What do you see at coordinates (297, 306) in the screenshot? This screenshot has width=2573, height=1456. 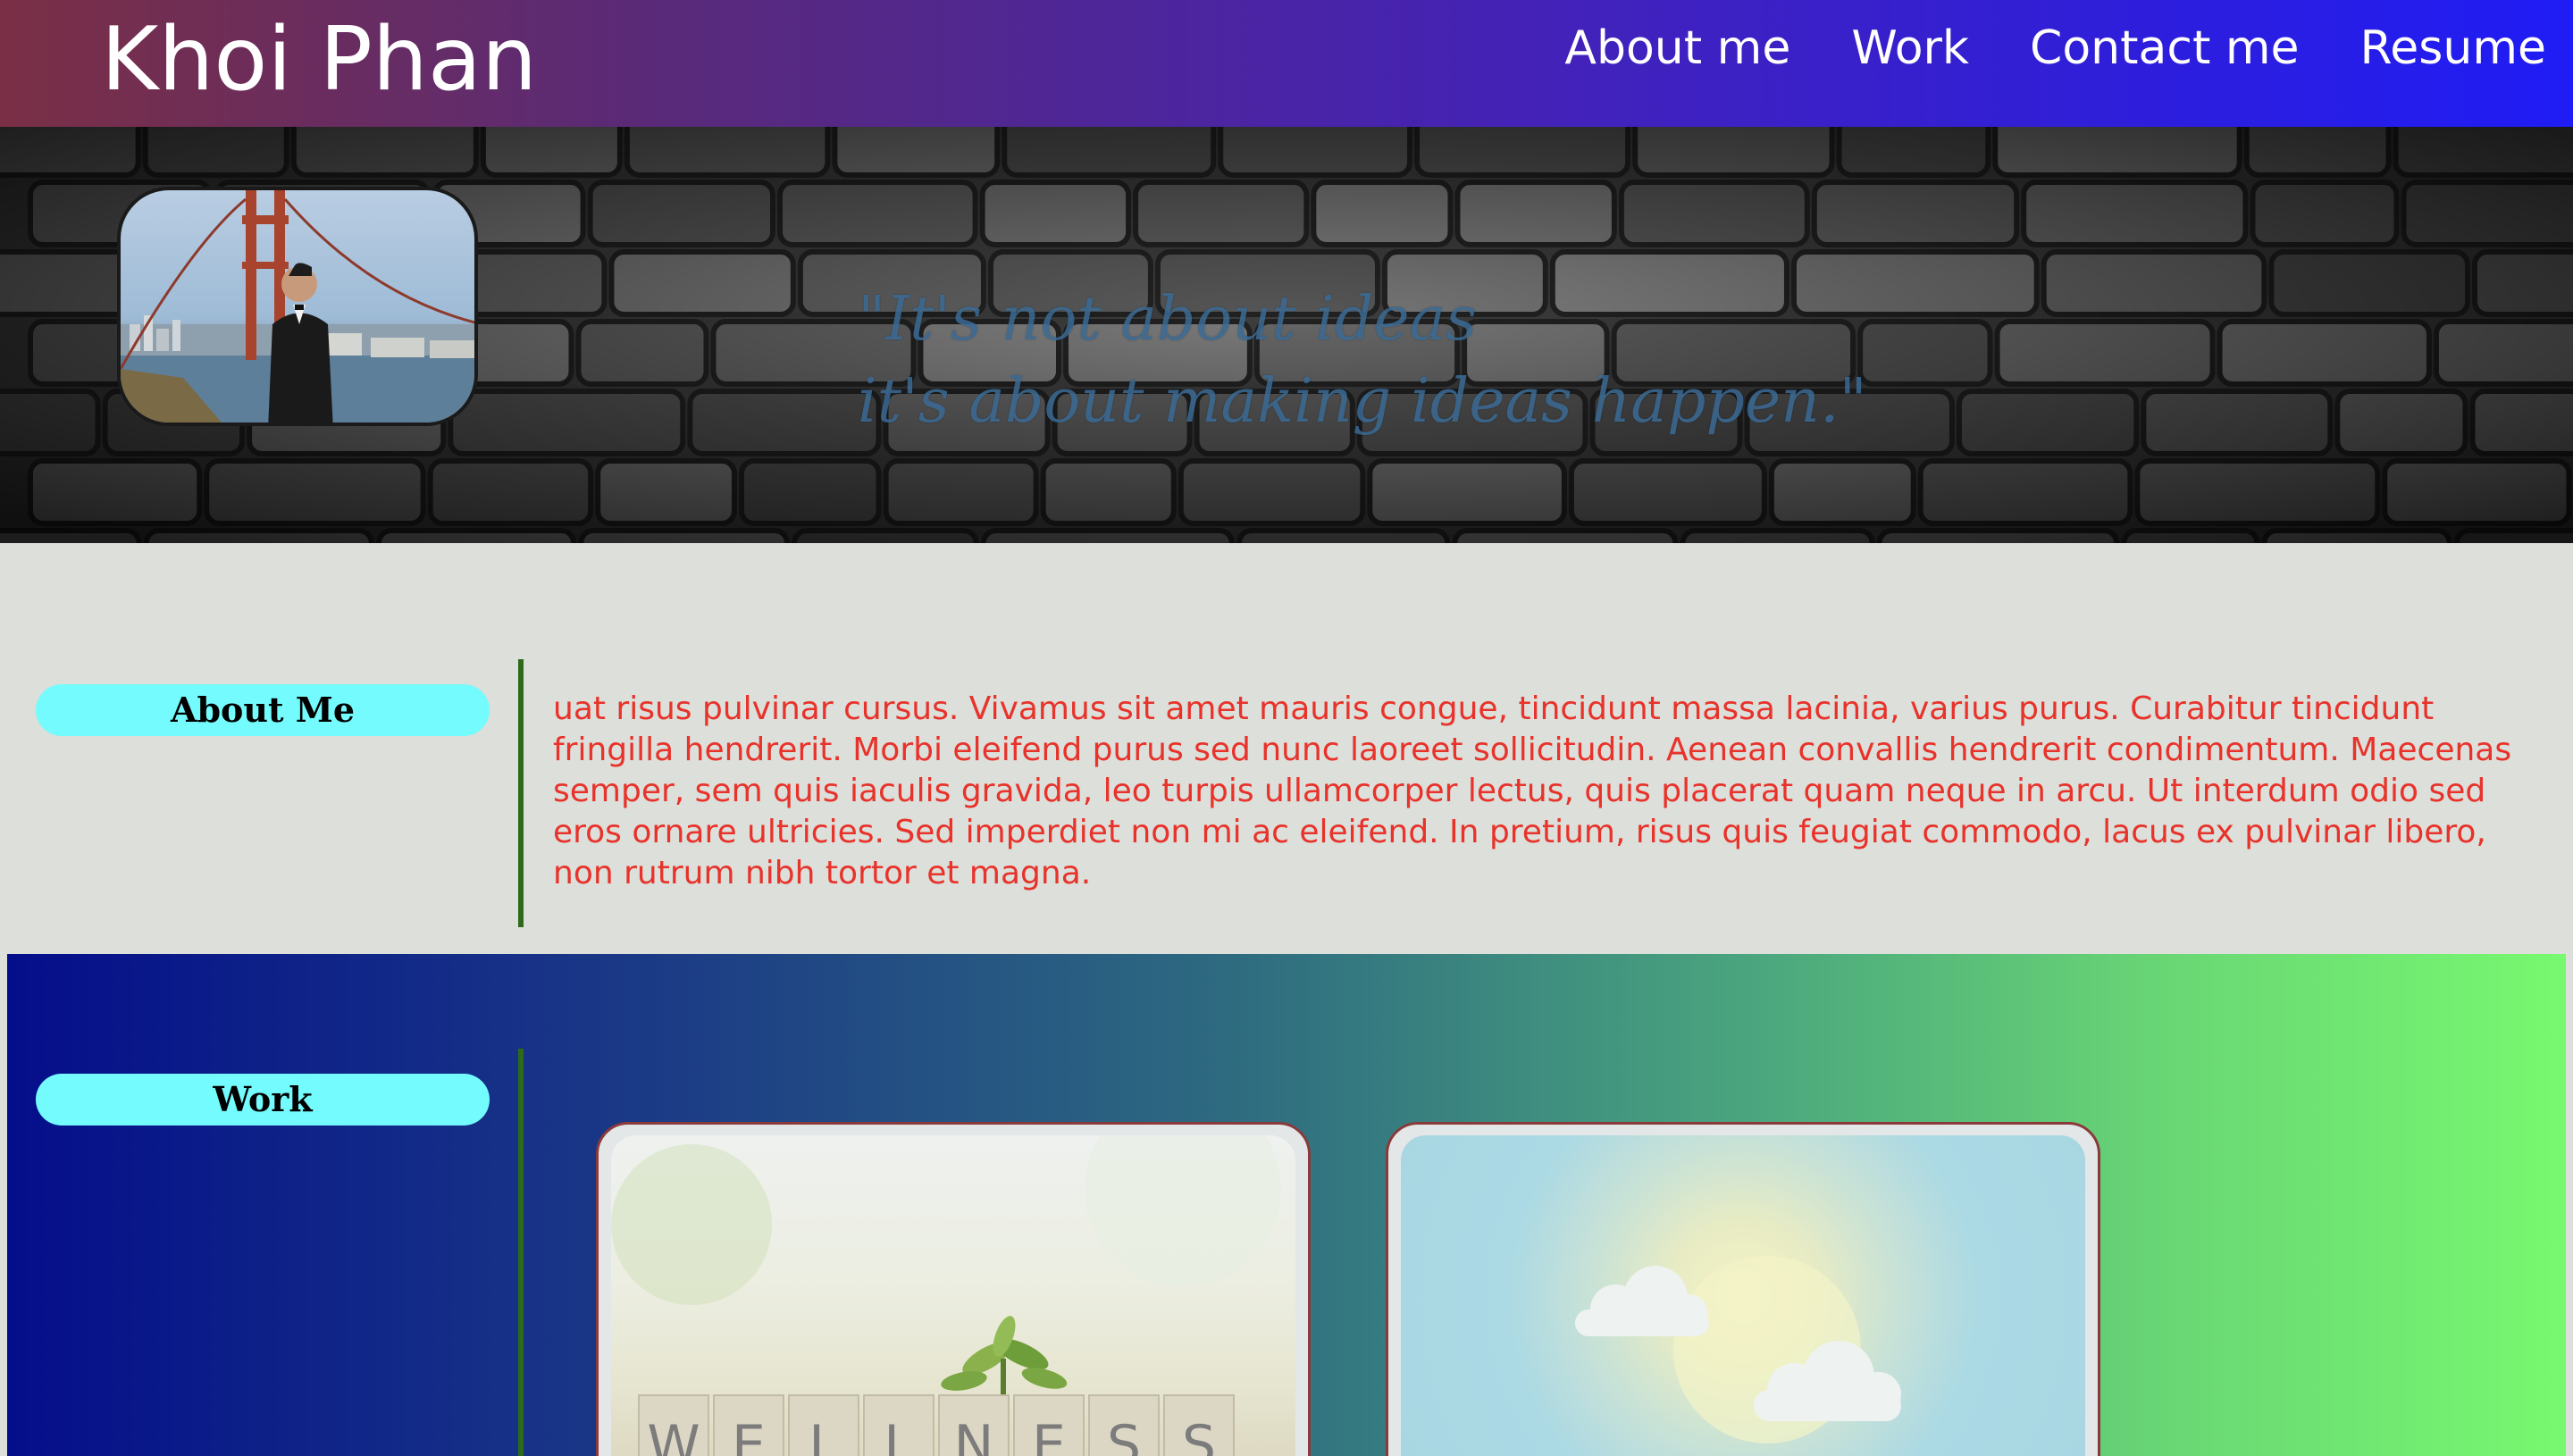 I see `profile-photo` at bounding box center [297, 306].